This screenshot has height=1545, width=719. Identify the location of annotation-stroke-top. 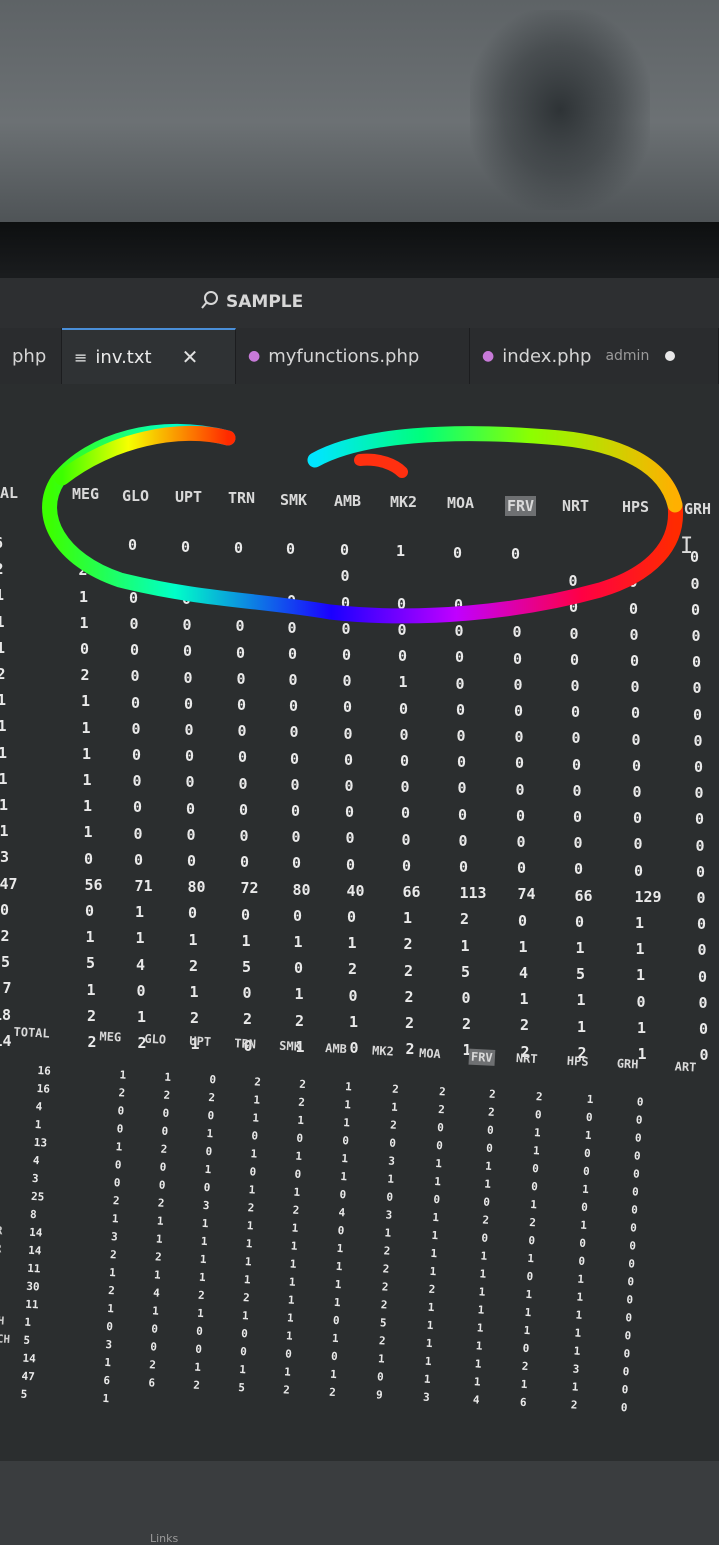
(495, 469).